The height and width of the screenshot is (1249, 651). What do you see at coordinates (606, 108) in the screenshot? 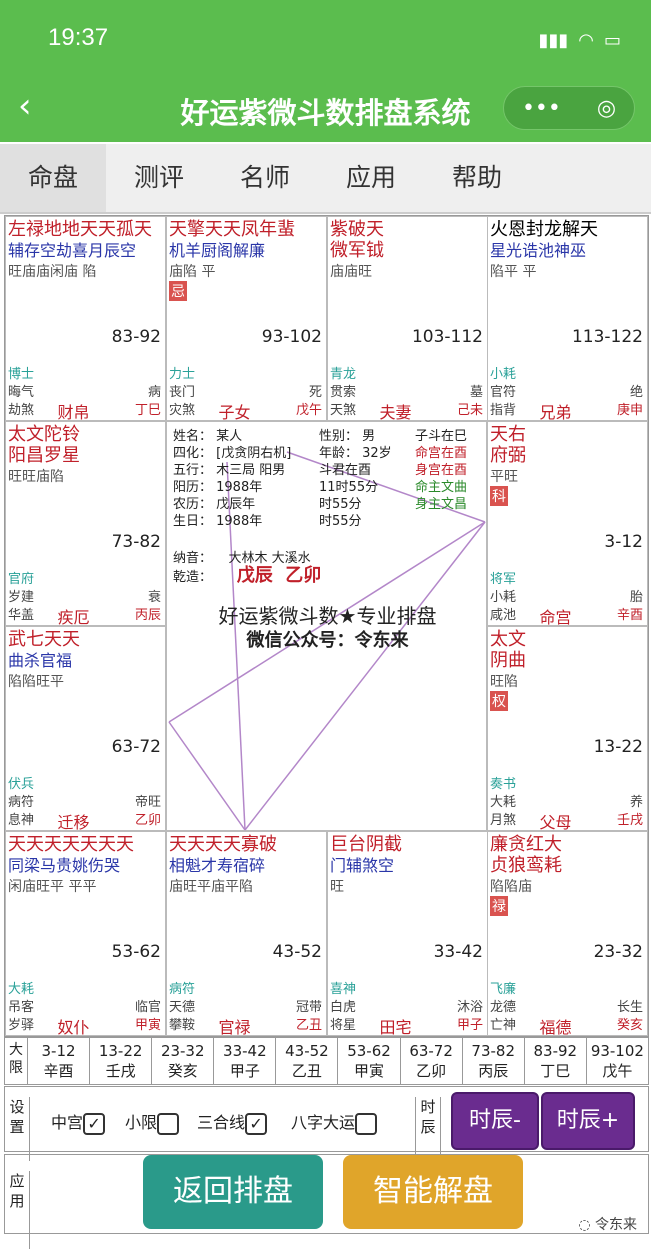
I see `close-icon: ◎` at bounding box center [606, 108].